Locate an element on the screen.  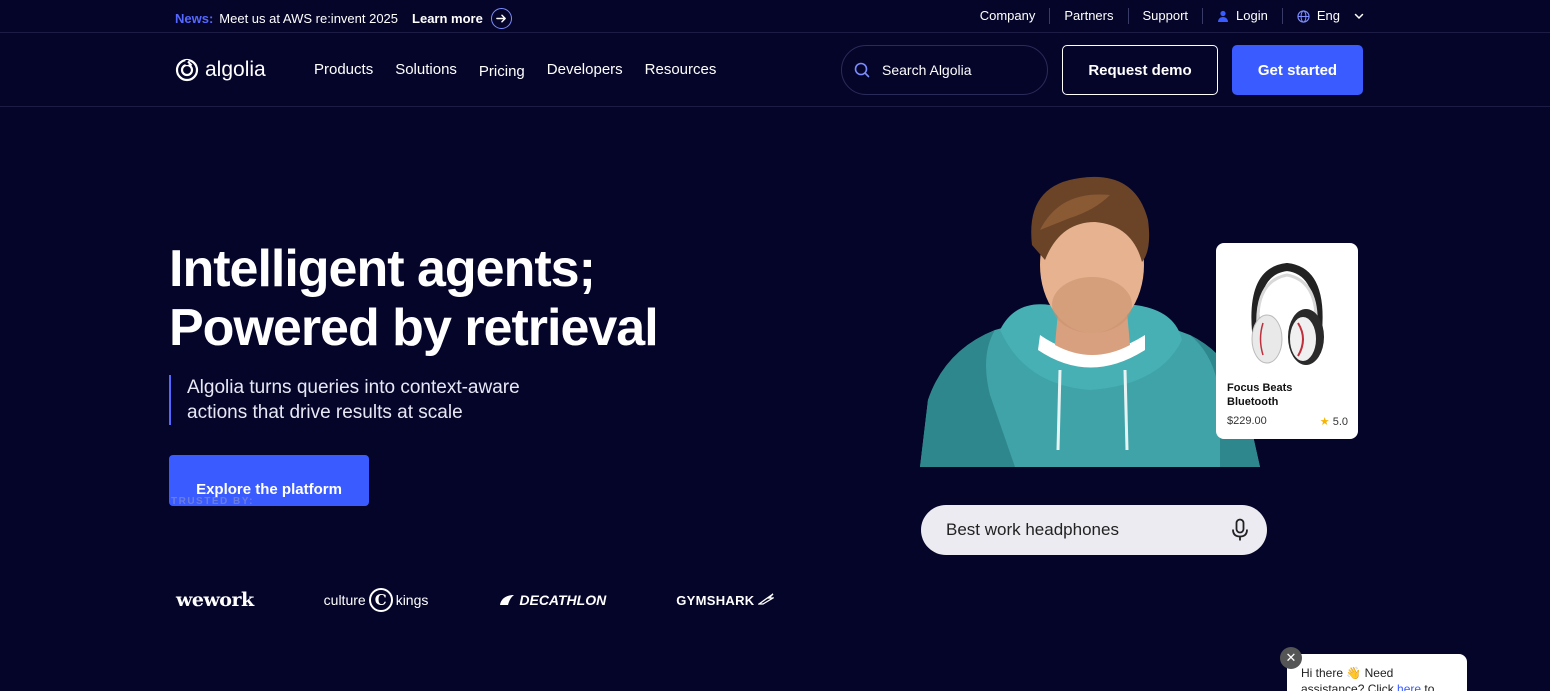
support-link: Support is located at coordinates (1166, 16).